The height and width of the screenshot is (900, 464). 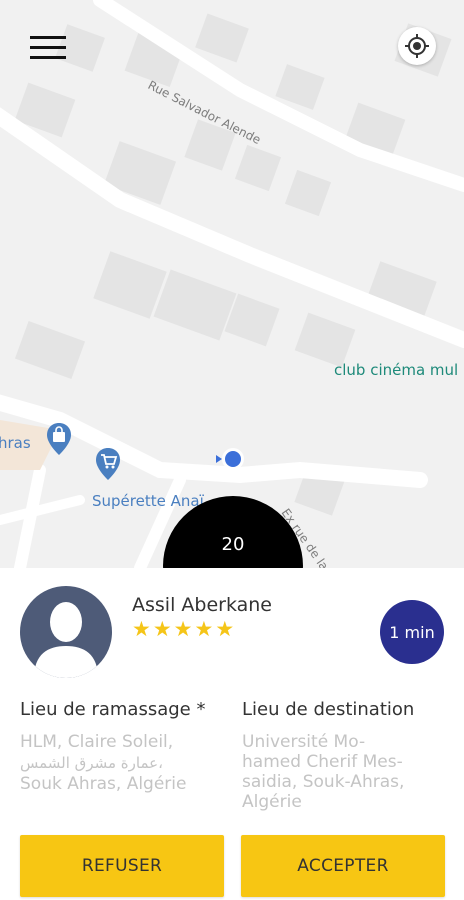 I want to click on my-location-button, so click(x=417, y=46).